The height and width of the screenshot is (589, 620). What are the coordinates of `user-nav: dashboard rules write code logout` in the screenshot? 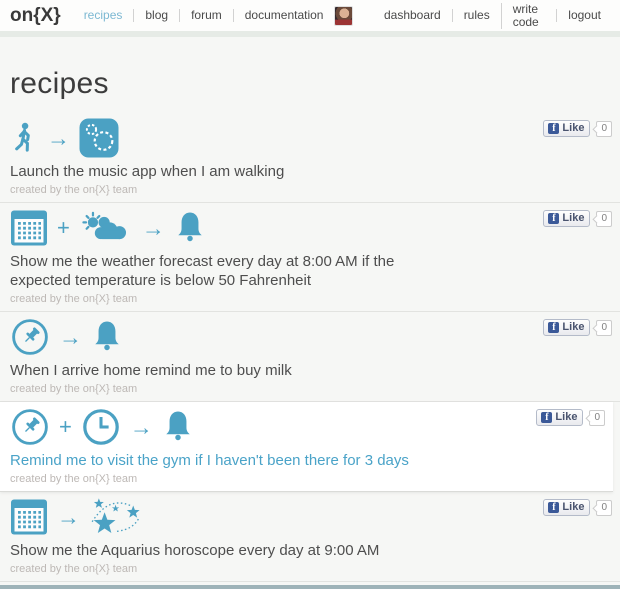 It's located at (492, 15).